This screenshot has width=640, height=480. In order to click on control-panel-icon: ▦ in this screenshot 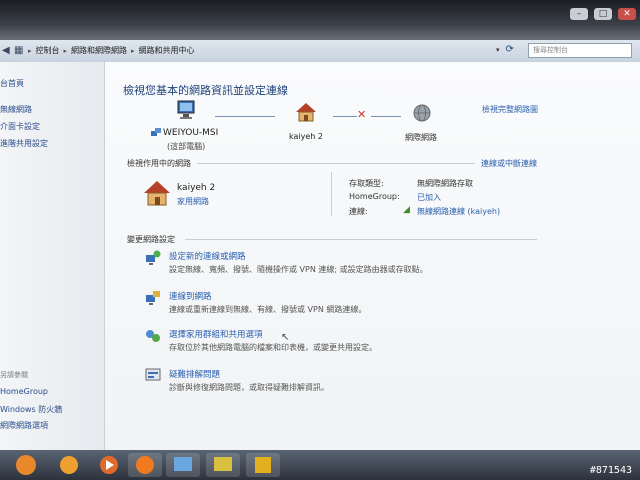, I will do `click(19, 50)`.